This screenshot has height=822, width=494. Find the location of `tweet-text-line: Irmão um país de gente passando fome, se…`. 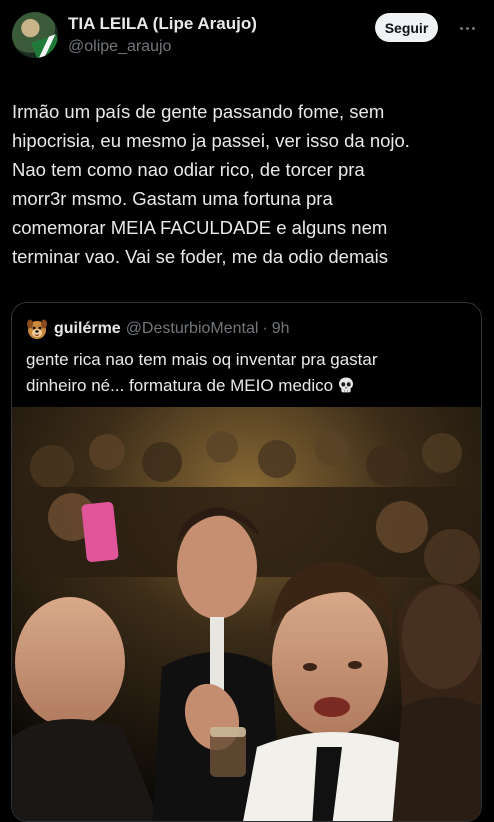

tweet-text-line: Irmão um país de gente passando fome, se… is located at coordinates (198, 111).